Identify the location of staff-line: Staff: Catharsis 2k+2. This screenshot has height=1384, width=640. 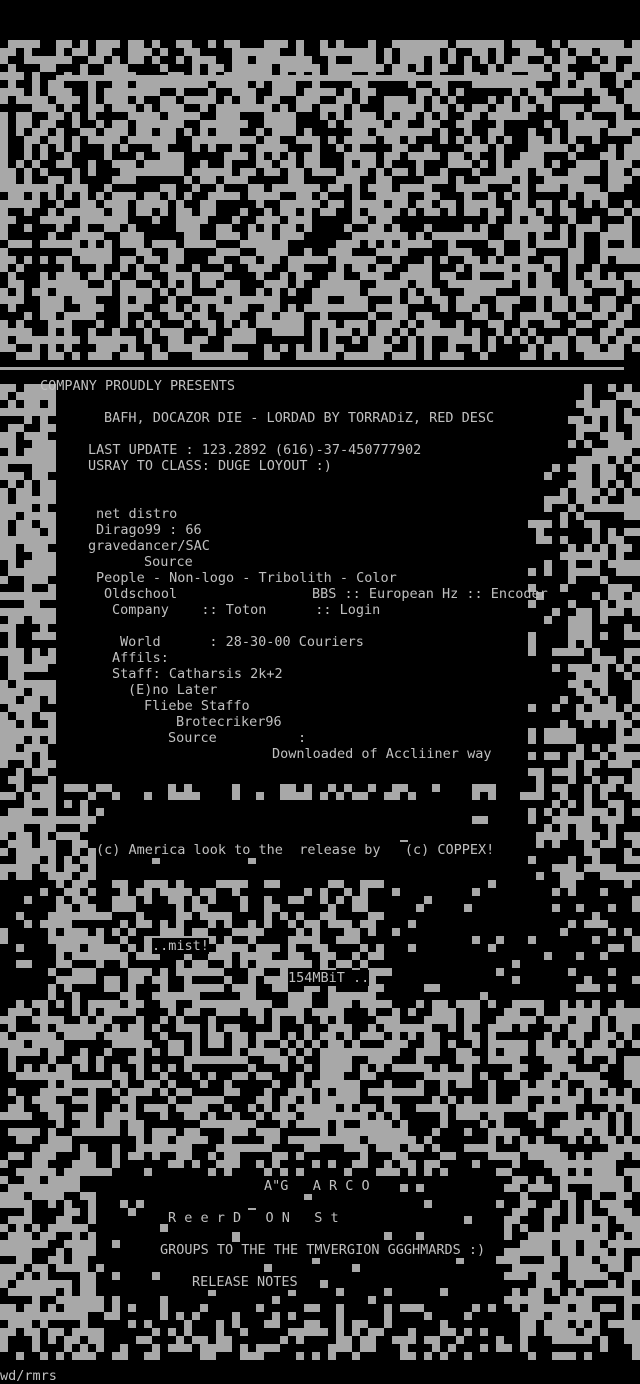
(197, 674).